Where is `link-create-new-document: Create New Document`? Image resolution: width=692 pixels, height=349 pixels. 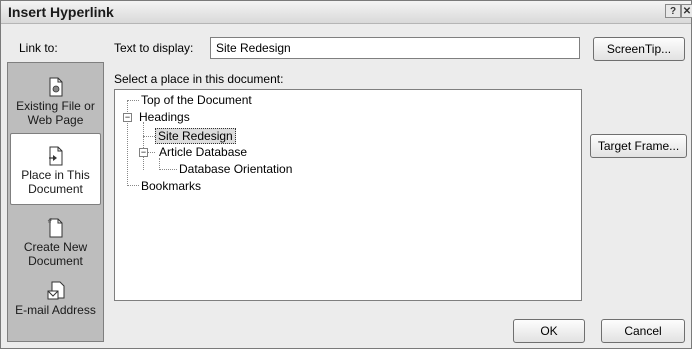
link-create-new-document: Create New Document is located at coordinates (55, 242).